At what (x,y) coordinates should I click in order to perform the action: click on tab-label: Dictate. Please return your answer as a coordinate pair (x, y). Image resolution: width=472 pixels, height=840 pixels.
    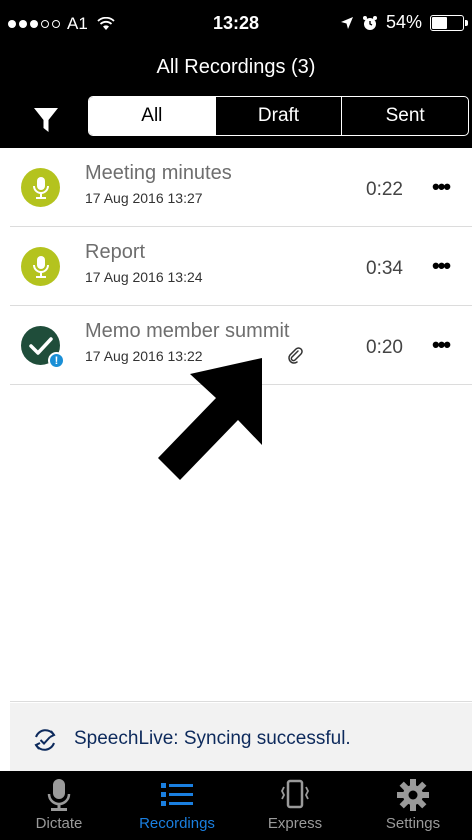
    Looking at the image, I should click on (59, 823).